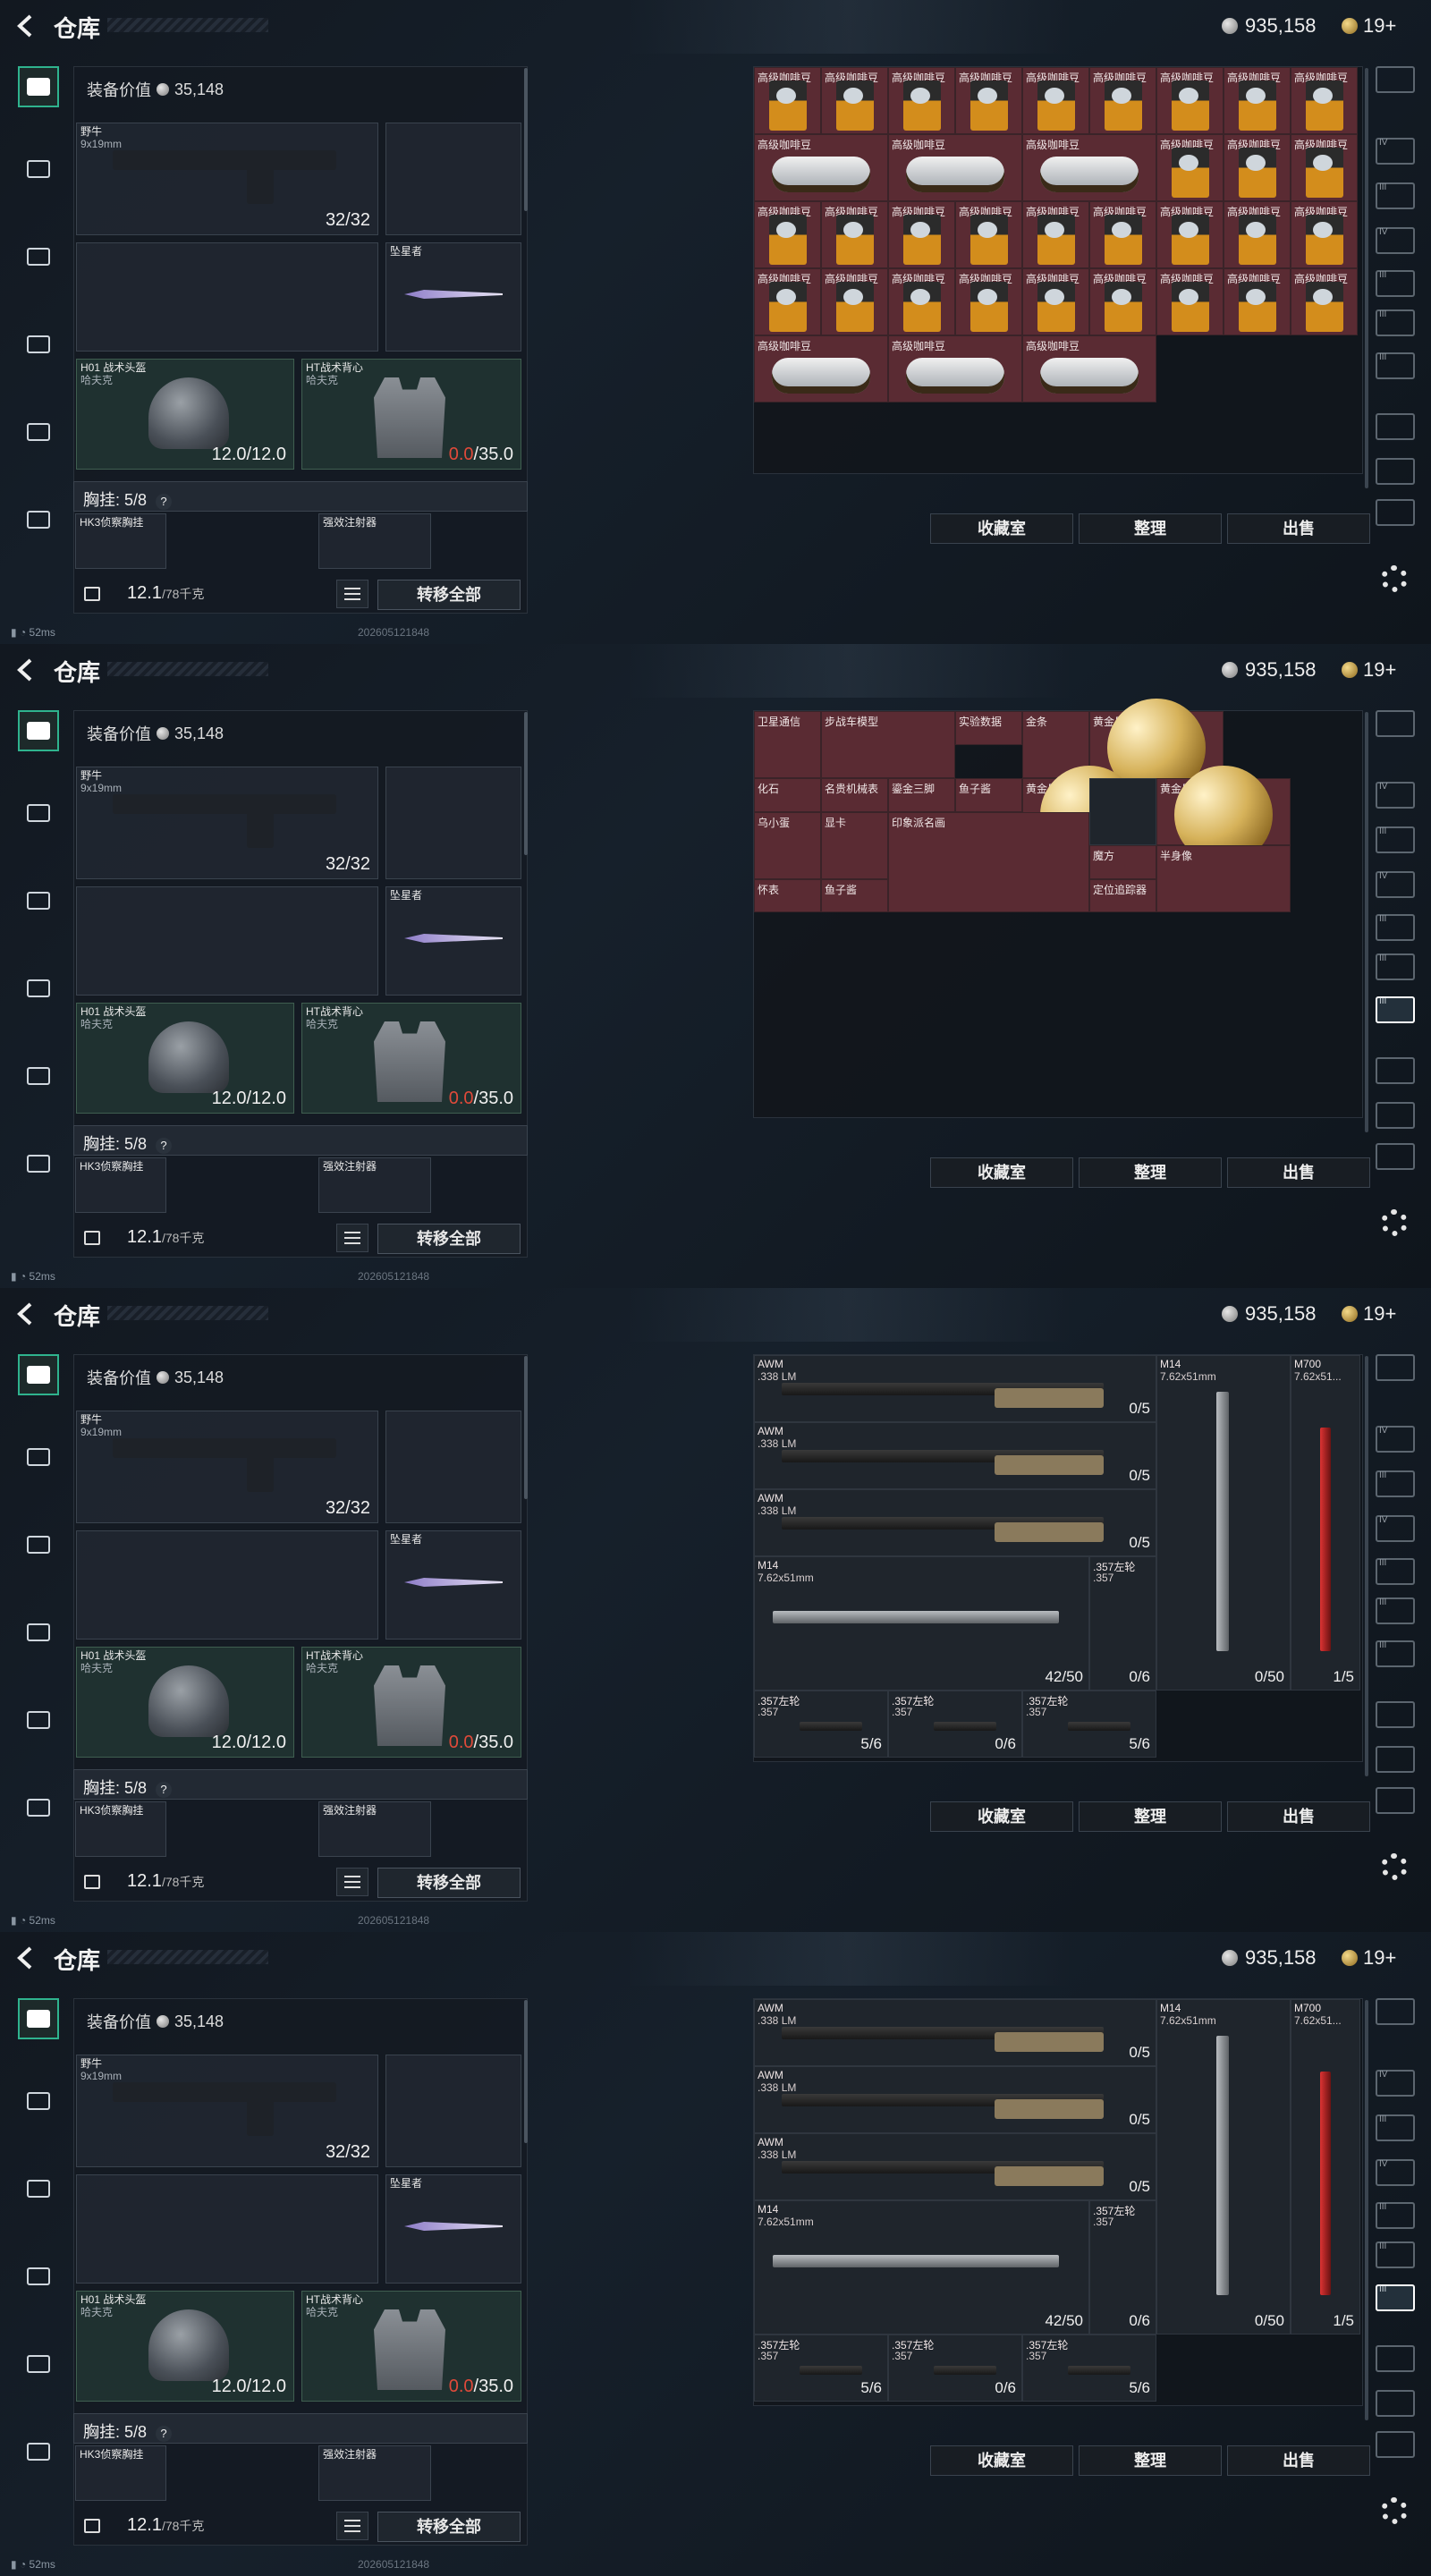 The width and height of the screenshot is (1431, 2576). What do you see at coordinates (922, 1623) in the screenshot?
I see `m14-rifle-cell: M14 7.62x51mm 42/50` at bounding box center [922, 1623].